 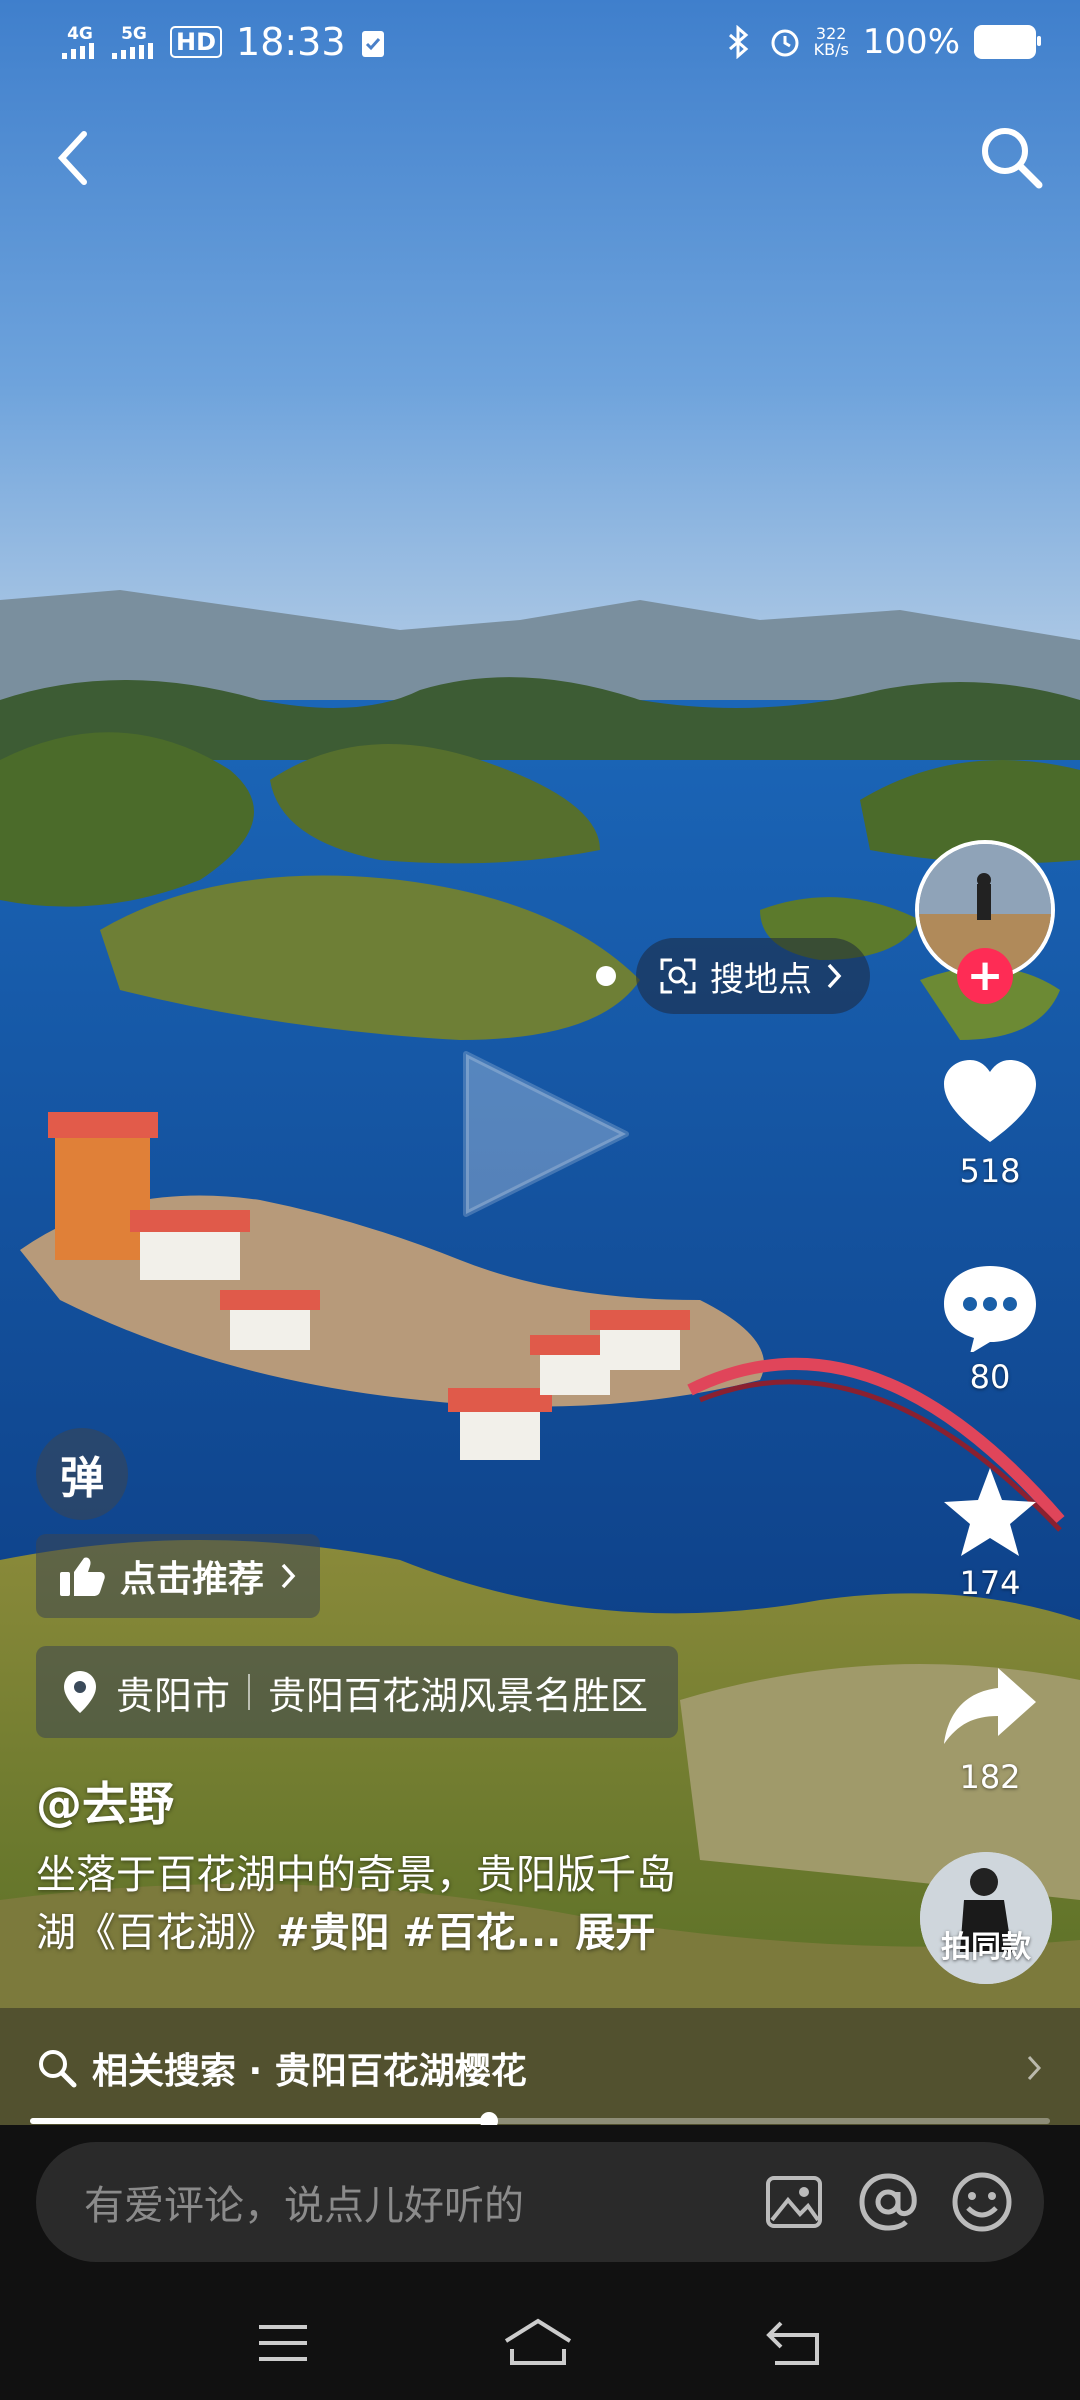 I want to click on play-icon, so click(x=546, y=1134).